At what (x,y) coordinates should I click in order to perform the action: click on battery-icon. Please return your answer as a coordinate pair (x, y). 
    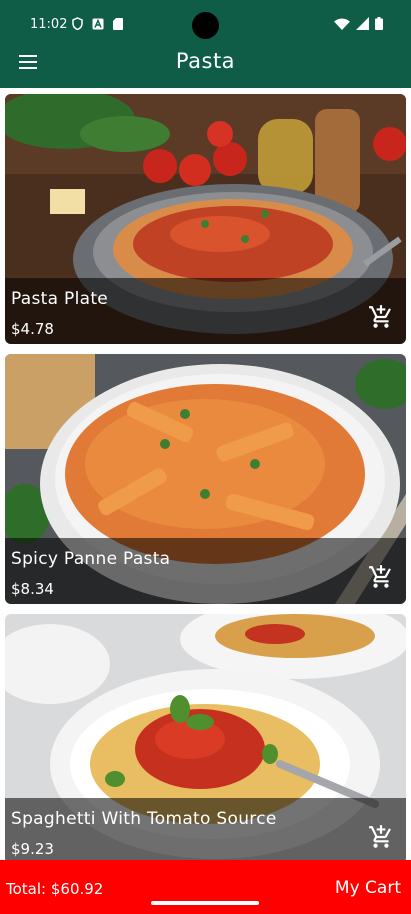
    Looking at the image, I should click on (379, 23).